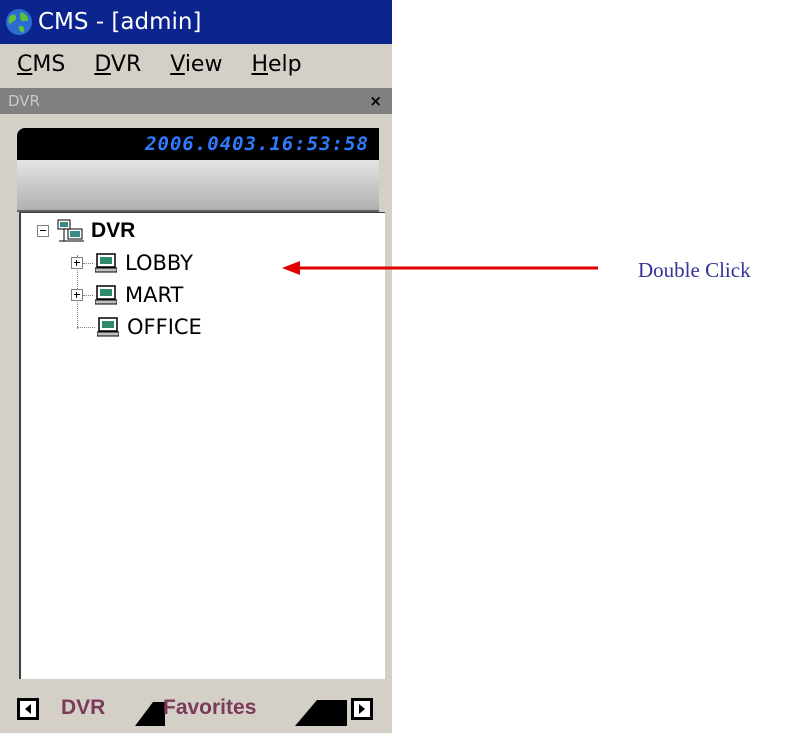 The width and height of the screenshot is (795, 733). I want to click on tab-scroll-left-button, so click(28, 709).